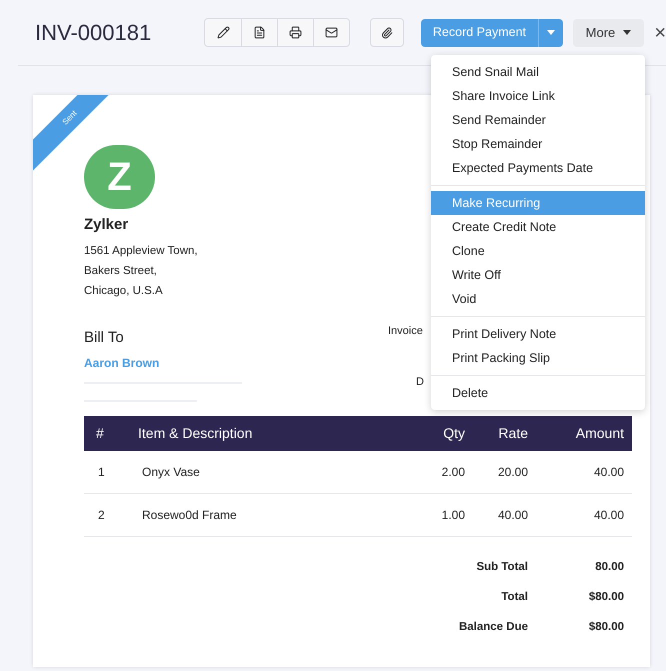  I want to click on paperclip-icon, so click(387, 32).